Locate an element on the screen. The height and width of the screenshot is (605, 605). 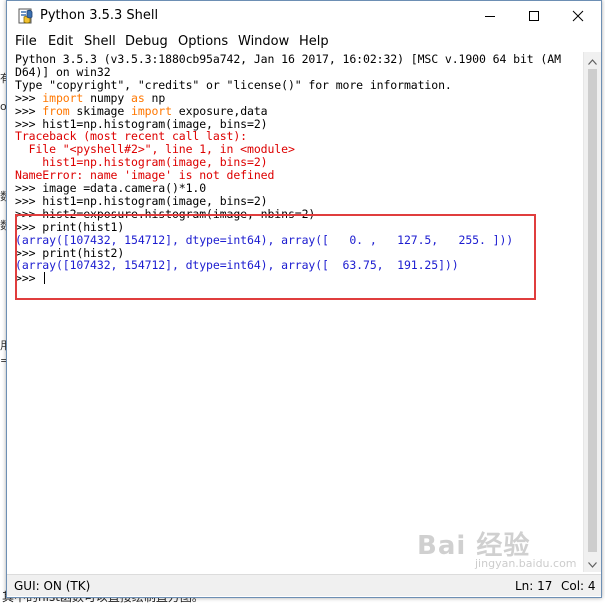
watermark-url: jingyan.baidu.com is located at coordinates (526, 563).